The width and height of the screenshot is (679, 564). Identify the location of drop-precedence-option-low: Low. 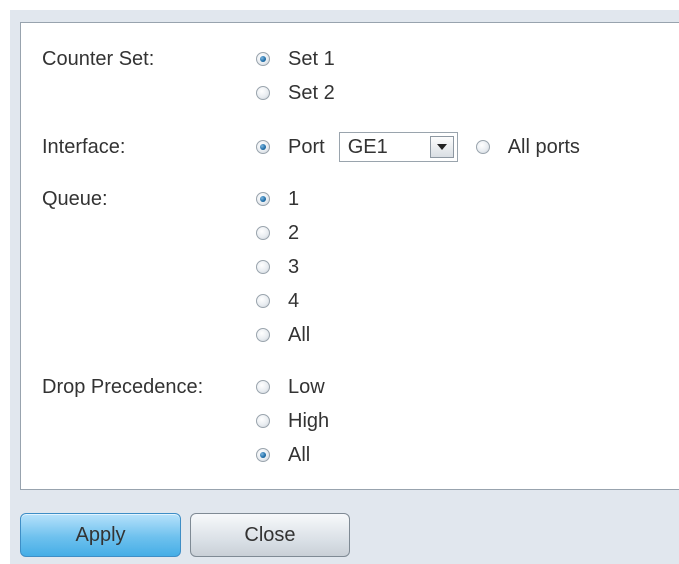
(290, 387).